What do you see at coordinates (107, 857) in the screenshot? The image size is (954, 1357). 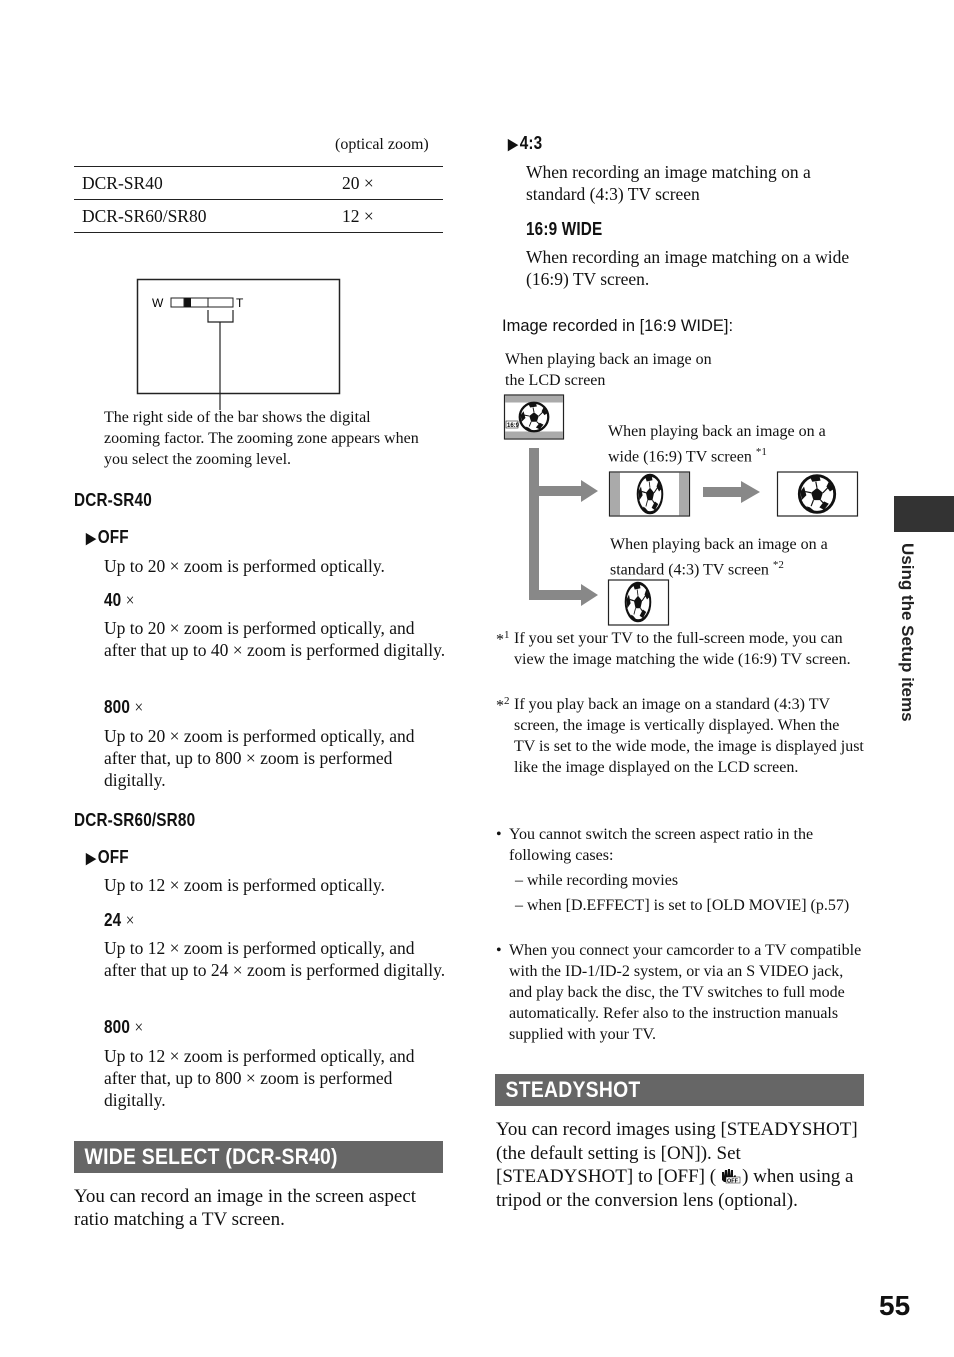 I see `sr60-option-off: ▶OFF` at bounding box center [107, 857].